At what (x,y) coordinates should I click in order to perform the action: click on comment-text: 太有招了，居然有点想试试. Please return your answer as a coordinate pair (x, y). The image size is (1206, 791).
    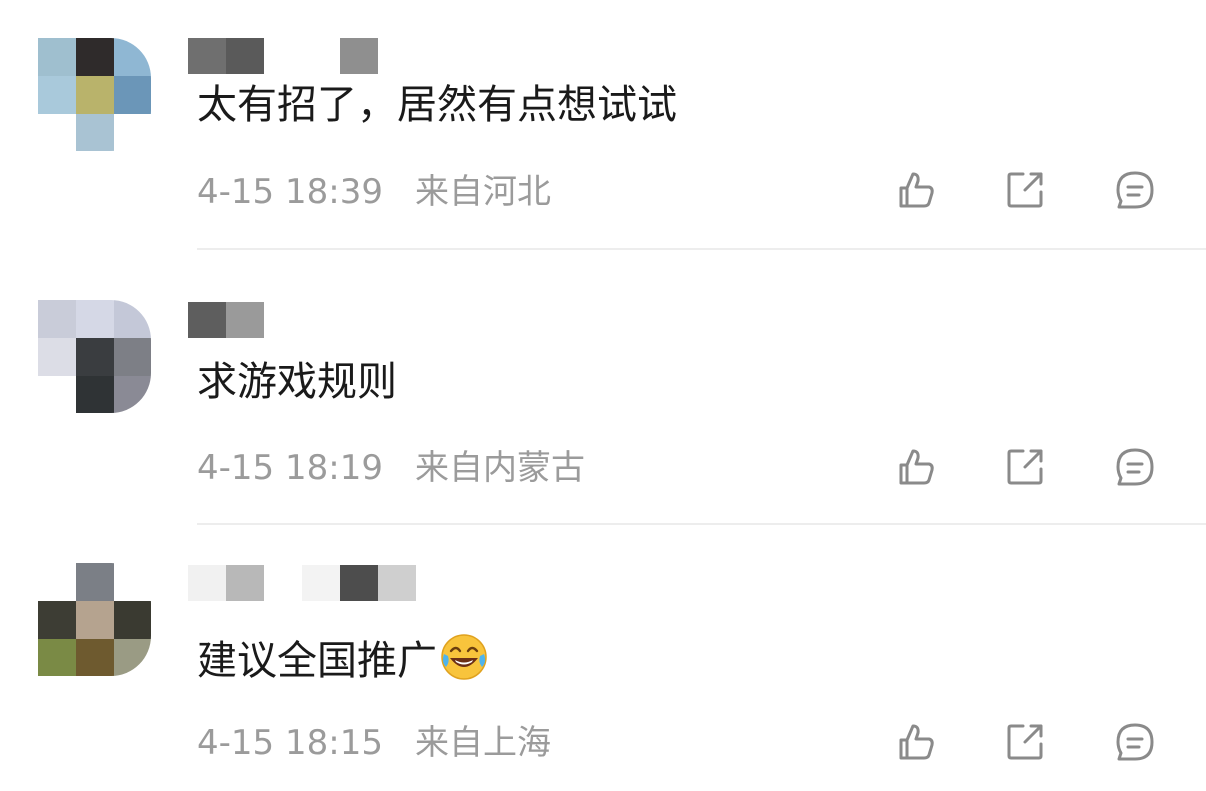
    Looking at the image, I should click on (437, 105).